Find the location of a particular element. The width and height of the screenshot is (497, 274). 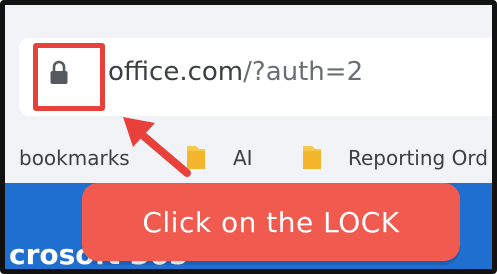

bookmark-item-reporting: Reporting Ord is located at coordinates (418, 158).